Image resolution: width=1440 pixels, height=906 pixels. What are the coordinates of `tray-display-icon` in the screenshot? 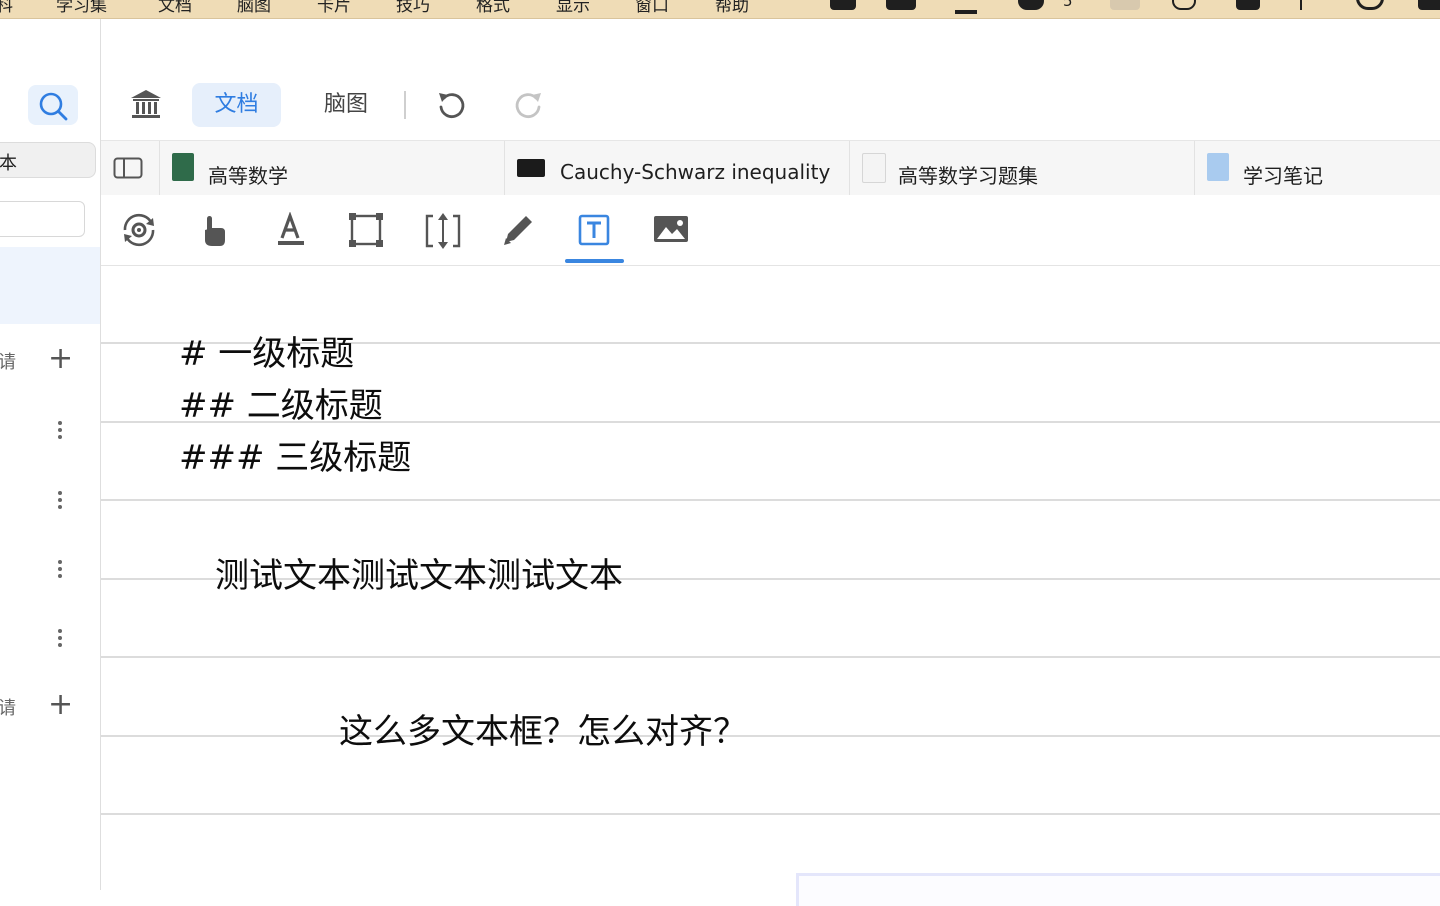 It's located at (1429, 5).